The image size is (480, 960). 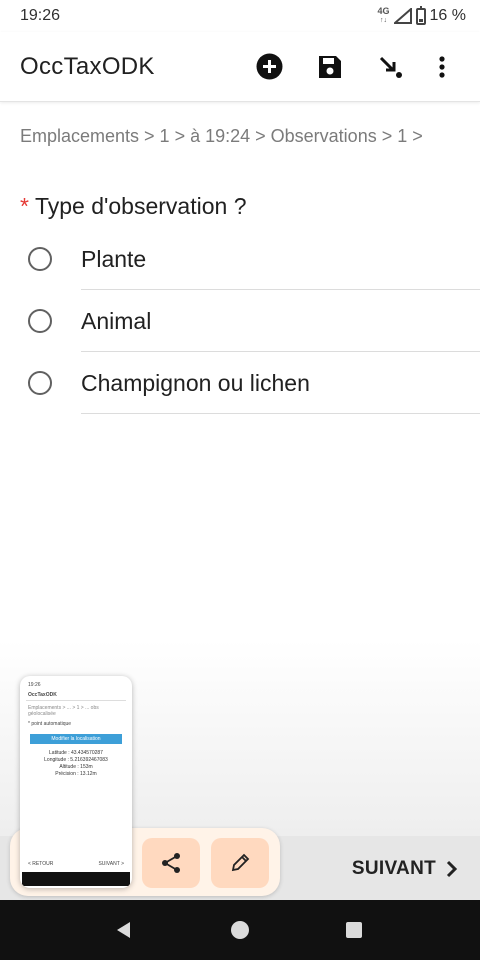 What do you see at coordinates (114, 259) in the screenshot?
I see `option-label: Plante` at bounding box center [114, 259].